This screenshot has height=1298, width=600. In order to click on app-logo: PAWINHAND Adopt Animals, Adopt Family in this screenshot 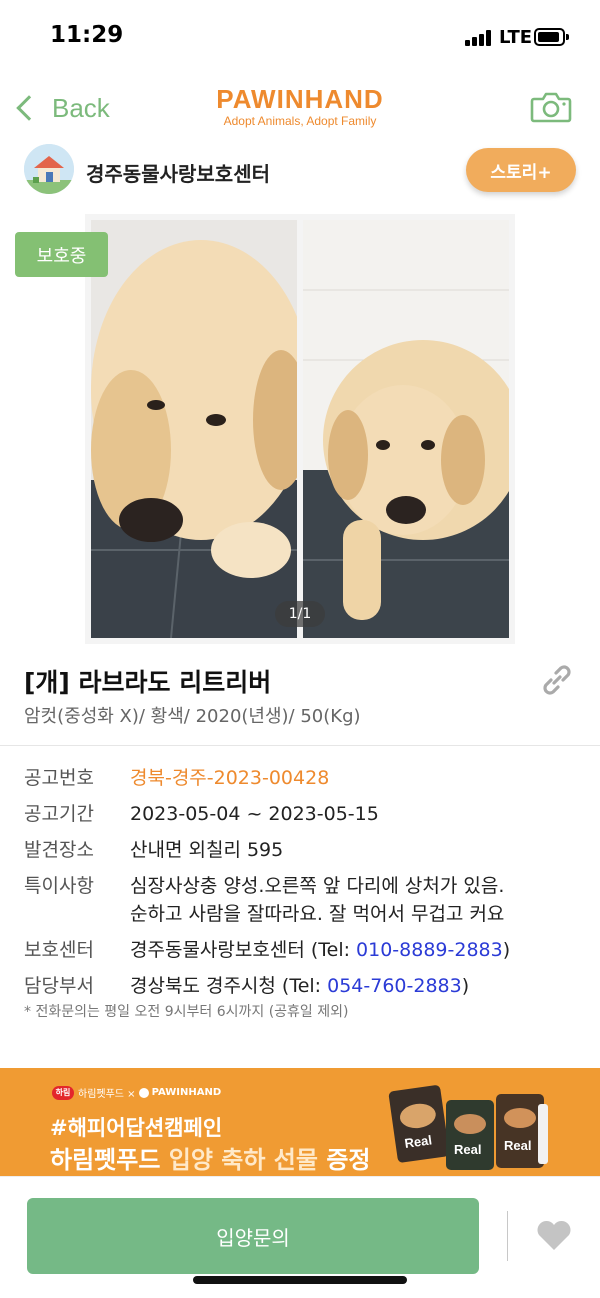, I will do `click(300, 106)`.